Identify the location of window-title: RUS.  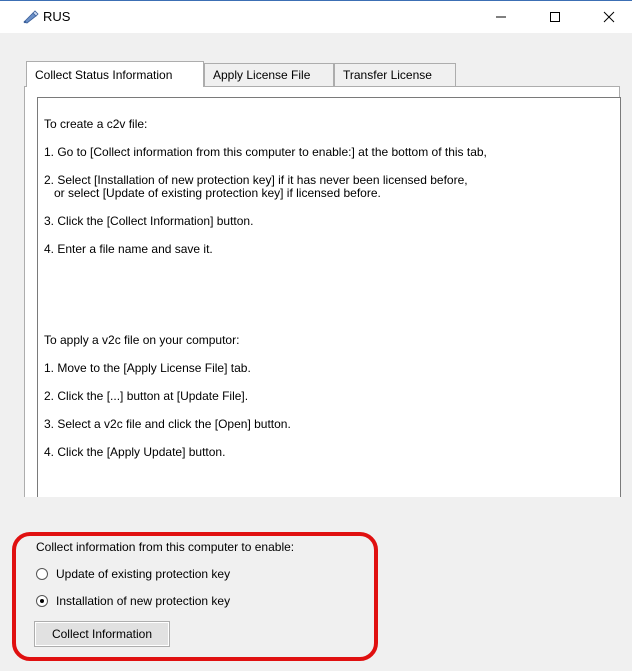
(57, 16).